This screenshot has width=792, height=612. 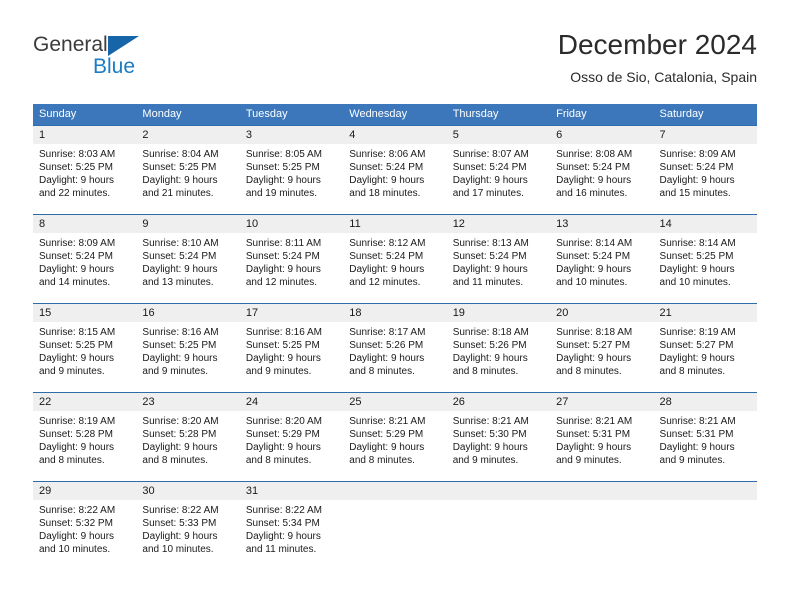 I want to click on daylight-text-line2: and 21 minutes., so click(x=178, y=193).